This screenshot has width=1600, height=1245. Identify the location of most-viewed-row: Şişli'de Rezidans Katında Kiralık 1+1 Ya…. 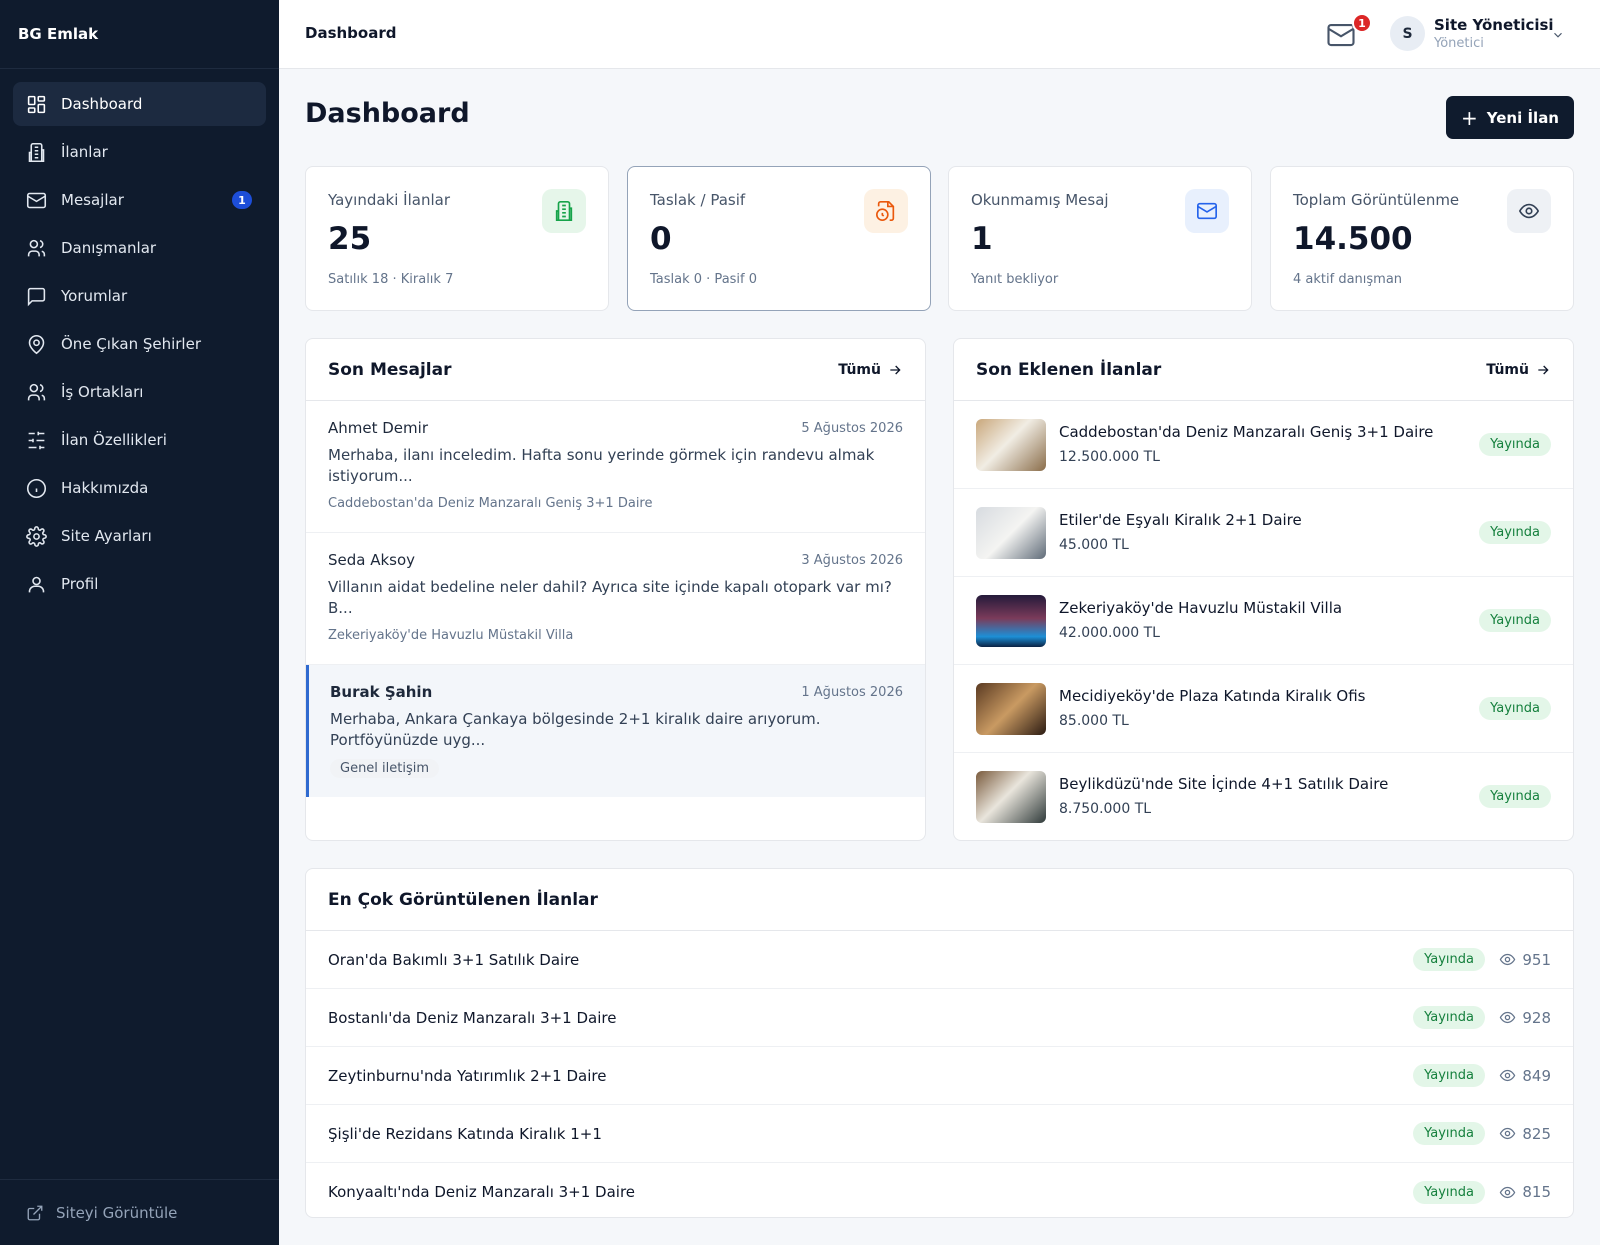
(939, 1134).